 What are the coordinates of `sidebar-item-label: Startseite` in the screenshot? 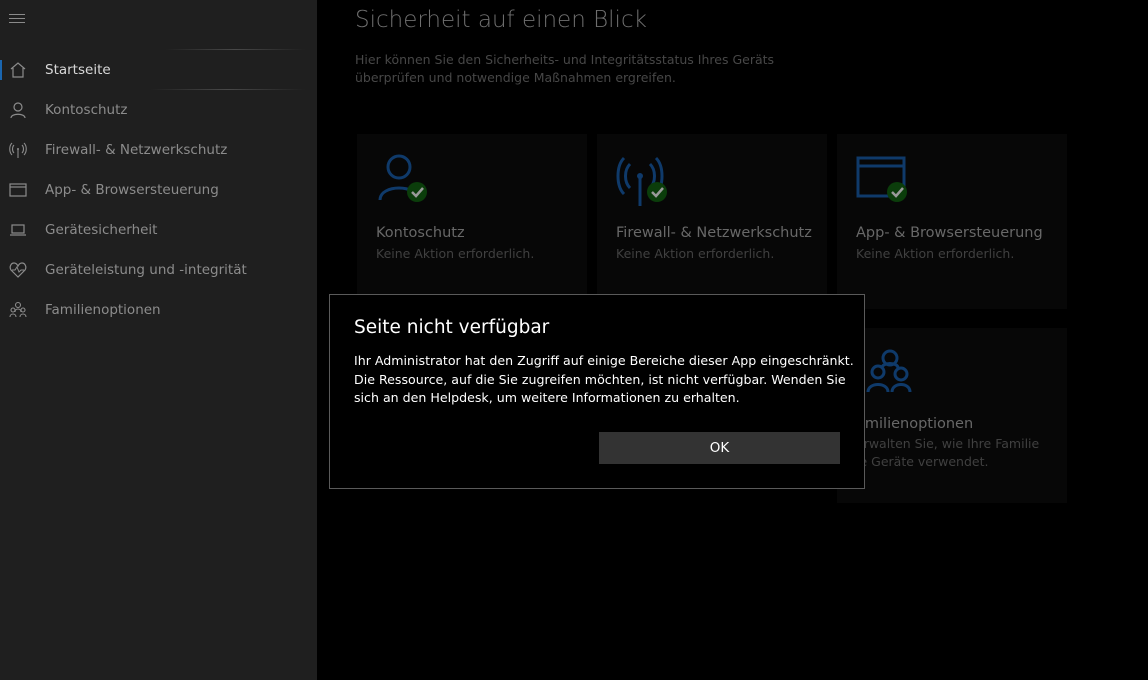 It's located at (78, 70).